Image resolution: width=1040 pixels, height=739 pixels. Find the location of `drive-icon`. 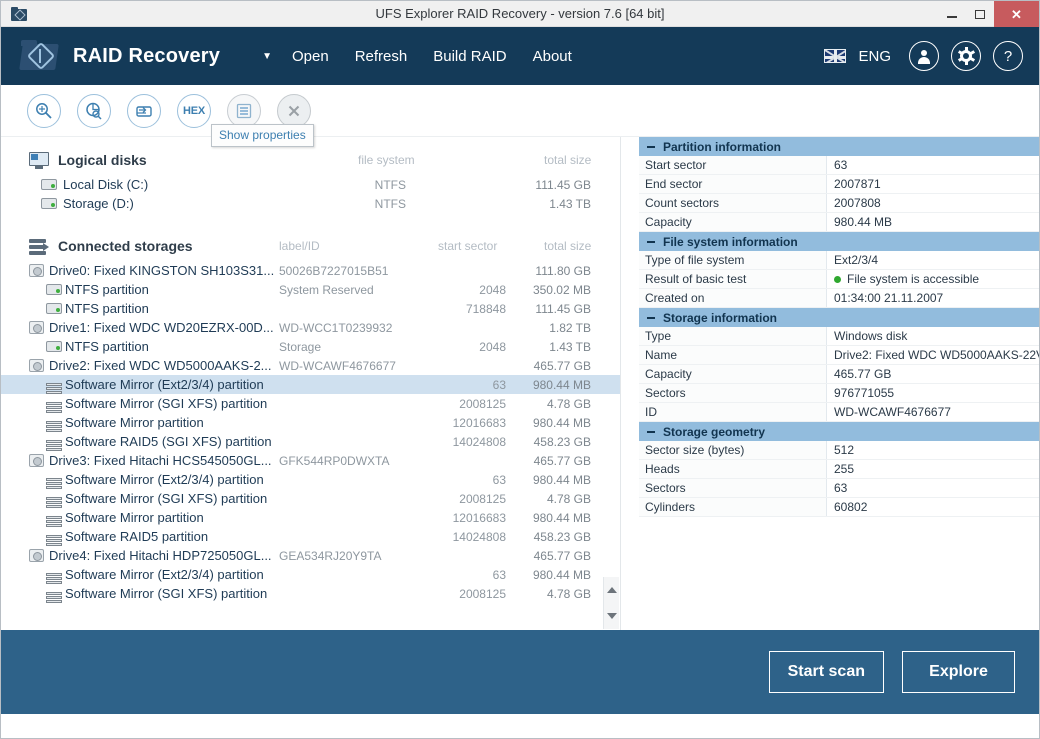

drive-icon is located at coordinates (49, 184).